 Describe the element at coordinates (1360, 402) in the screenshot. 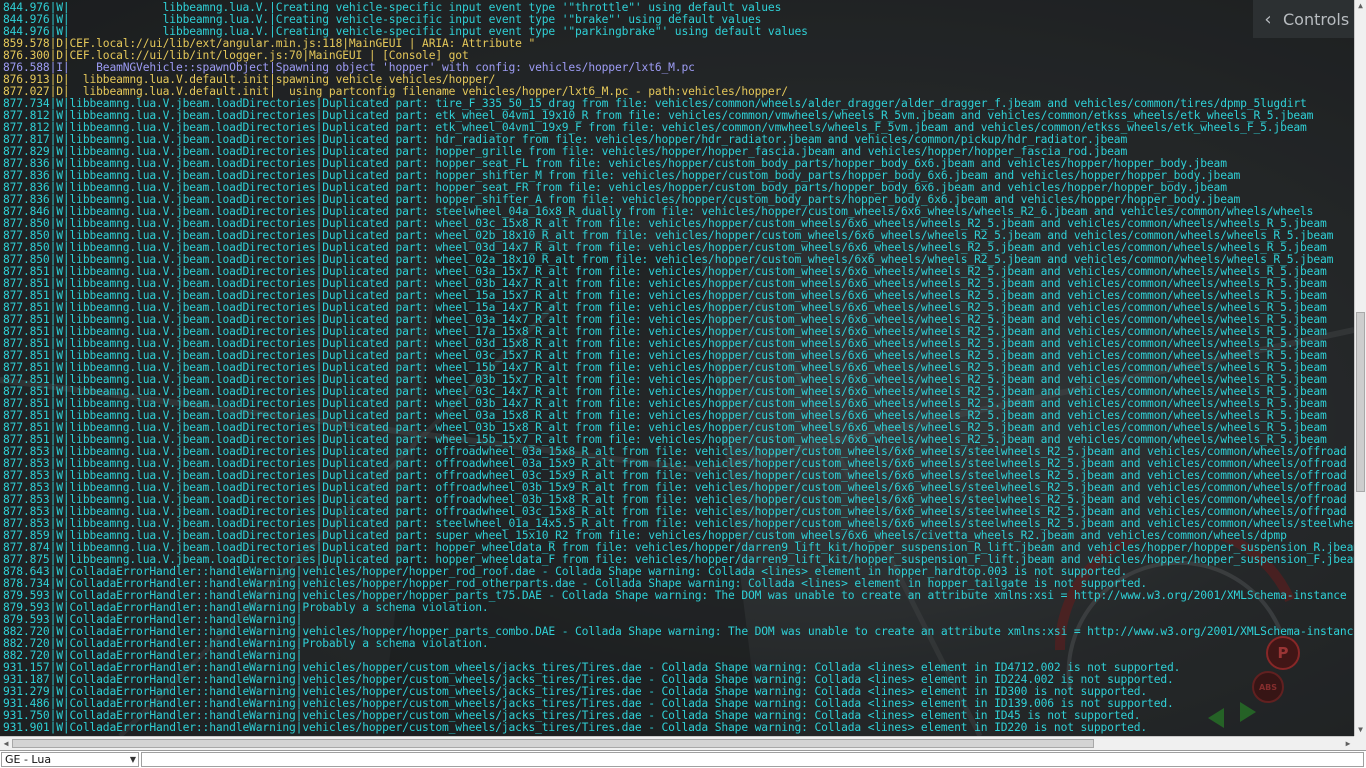

I see `vertical-scroll-thumb` at that location.